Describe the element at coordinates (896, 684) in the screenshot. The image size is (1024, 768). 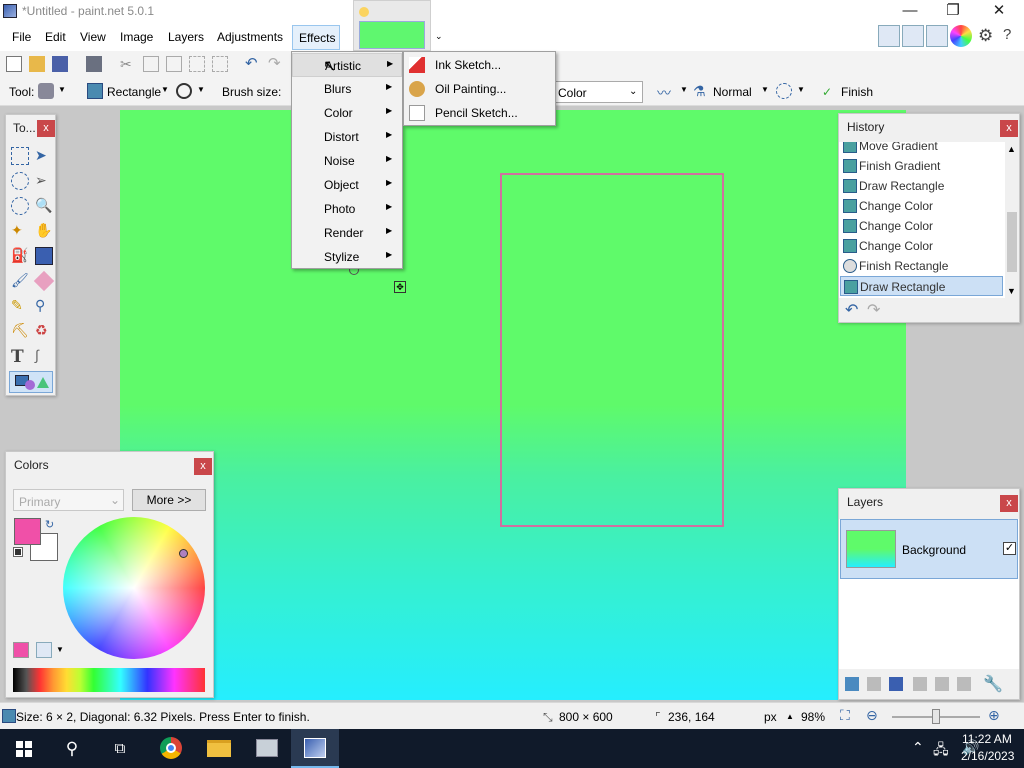
I see `duplicate-layer-icon` at that location.